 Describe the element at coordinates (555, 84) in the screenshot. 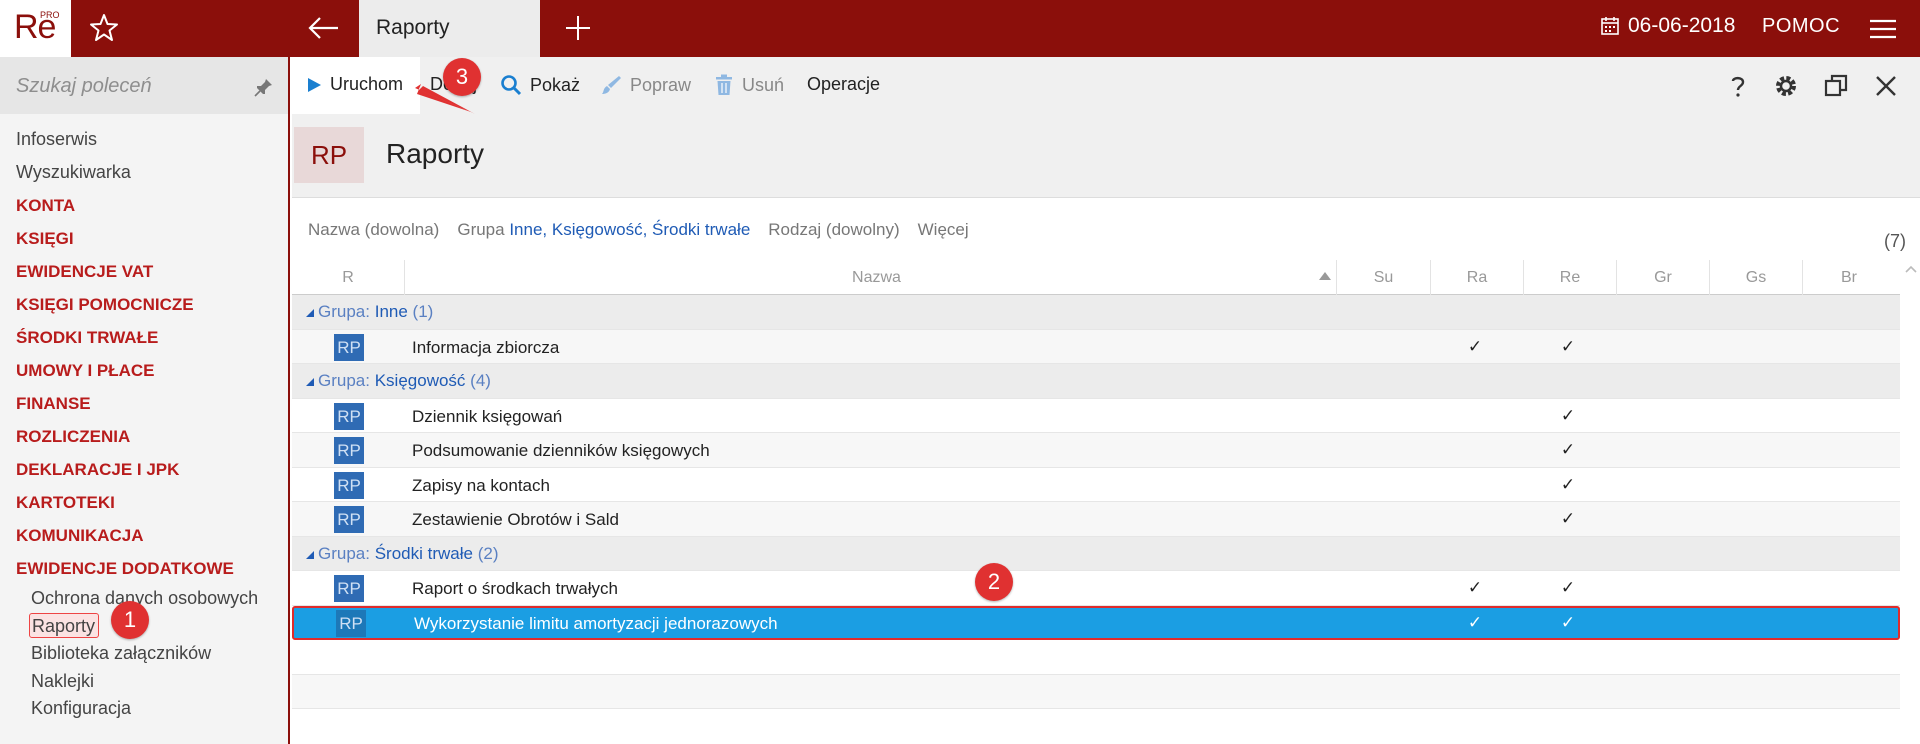

I see `show-label: Pokaż` at that location.